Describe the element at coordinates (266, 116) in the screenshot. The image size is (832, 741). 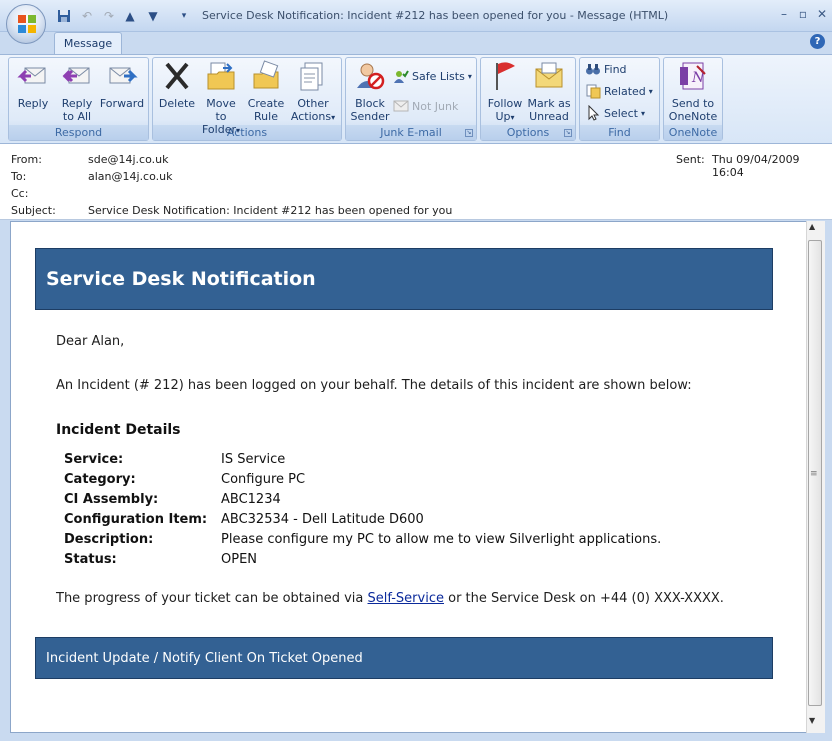
I see `create-rule-label-2: Rule` at that location.